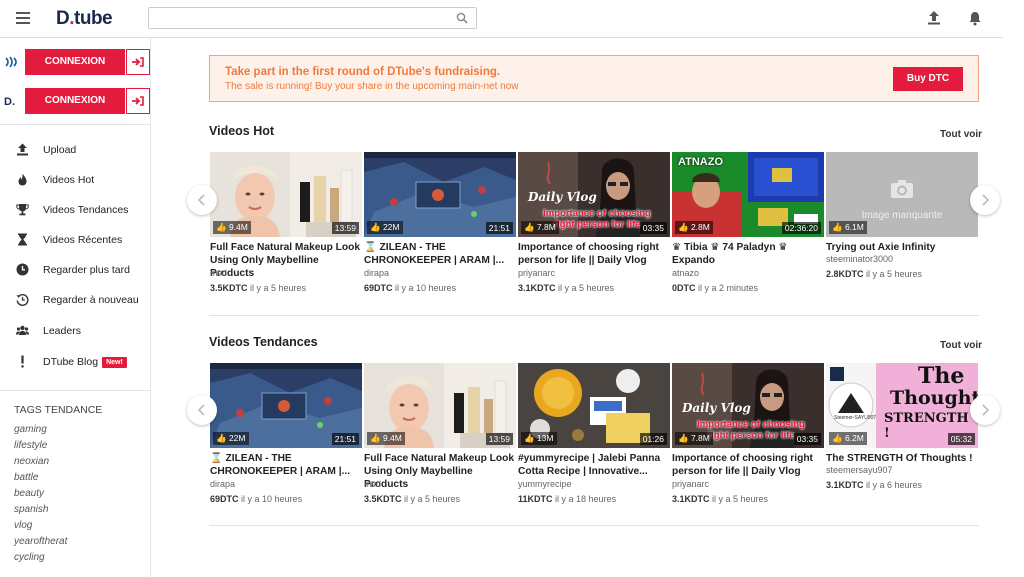 The image size is (1024, 577). Describe the element at coordinates (499, 439) in the screenshot. I see `video-duration: 13:59` at that location.